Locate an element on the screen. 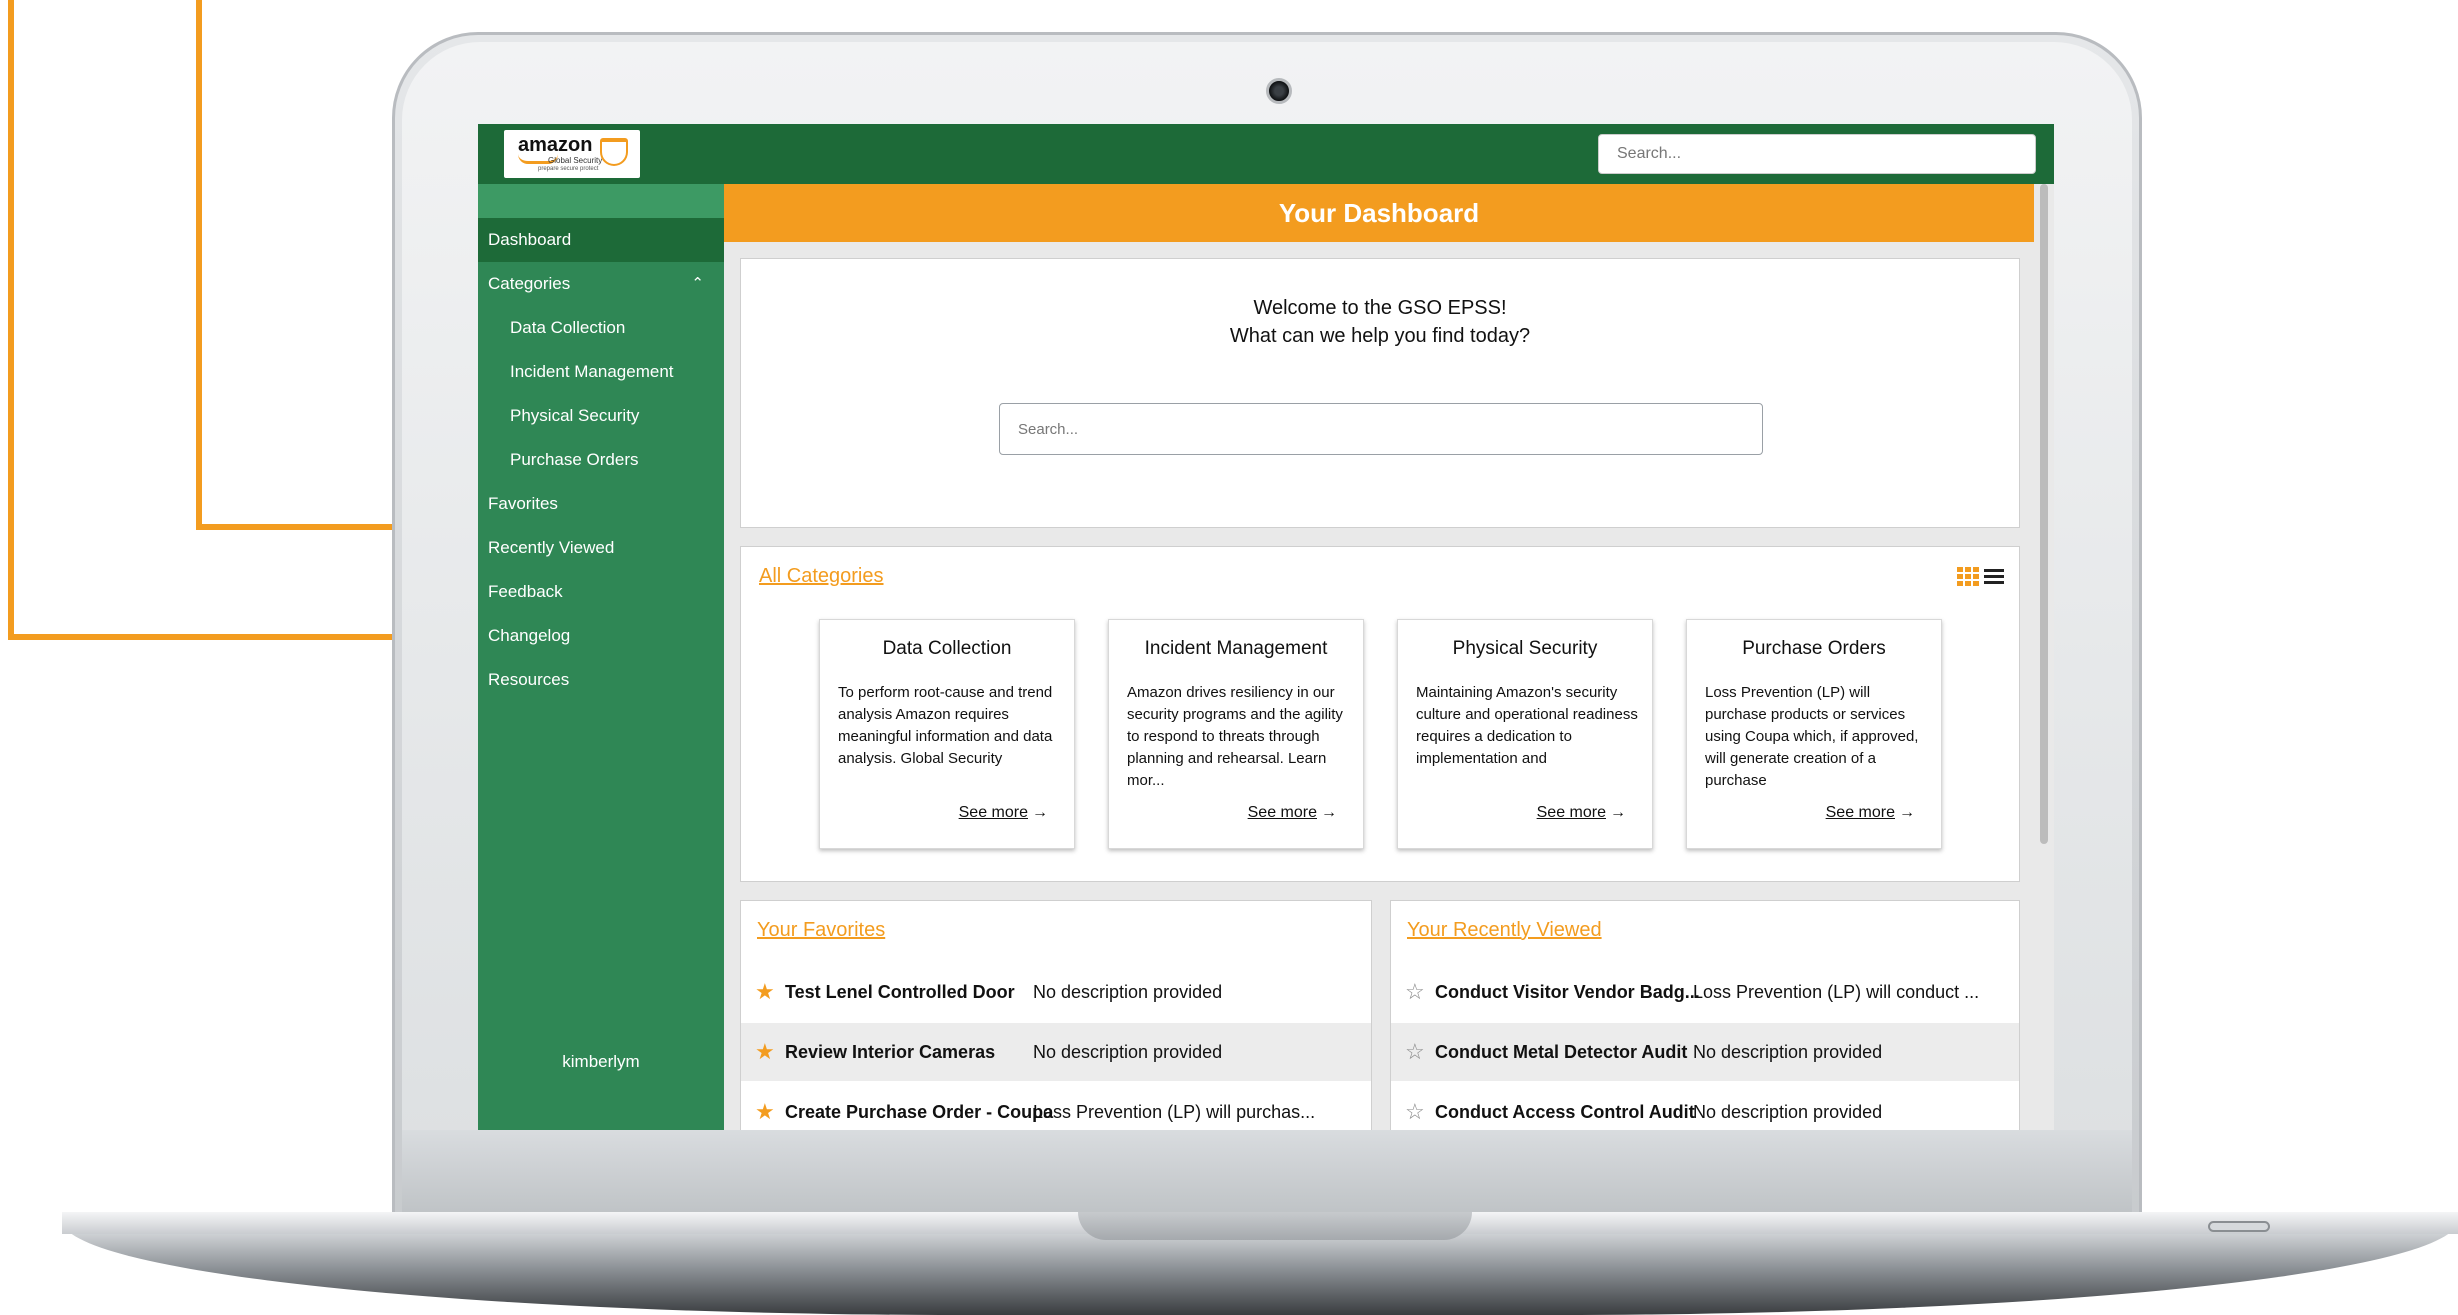 This screenshot has height=1315, width=2458. all-categories-link: All Categories is located at coordinates (821, 576).